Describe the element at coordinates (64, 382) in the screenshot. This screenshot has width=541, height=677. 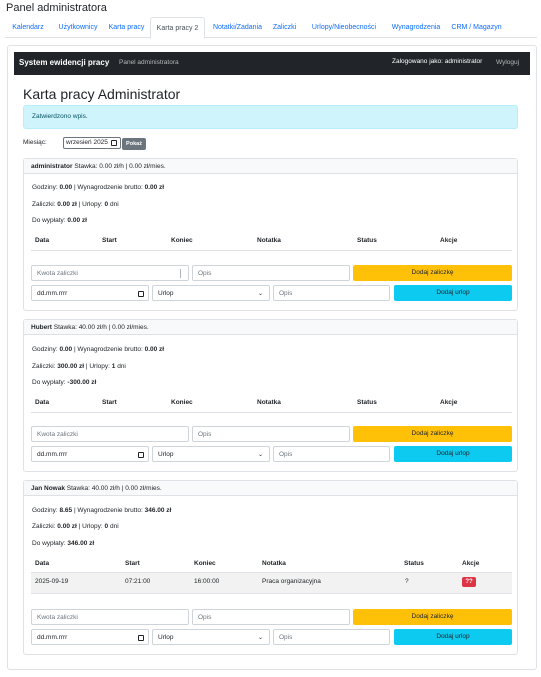
I see `payout-summary: Do wypłaty: -300.00 zł` at that location.